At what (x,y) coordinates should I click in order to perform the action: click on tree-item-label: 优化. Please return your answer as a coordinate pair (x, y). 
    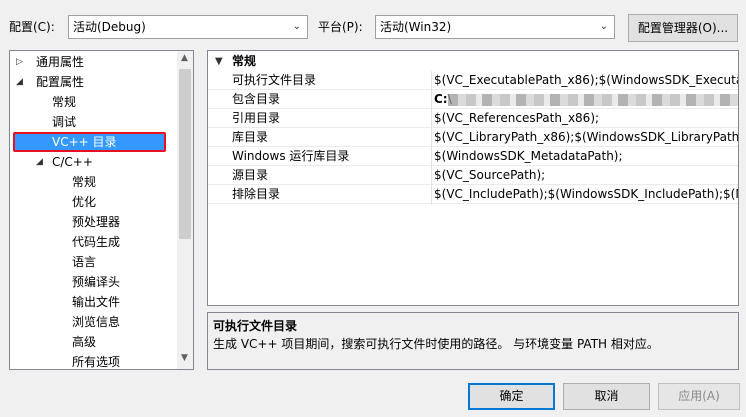
    Looking at the image, I should click on (84, 202).